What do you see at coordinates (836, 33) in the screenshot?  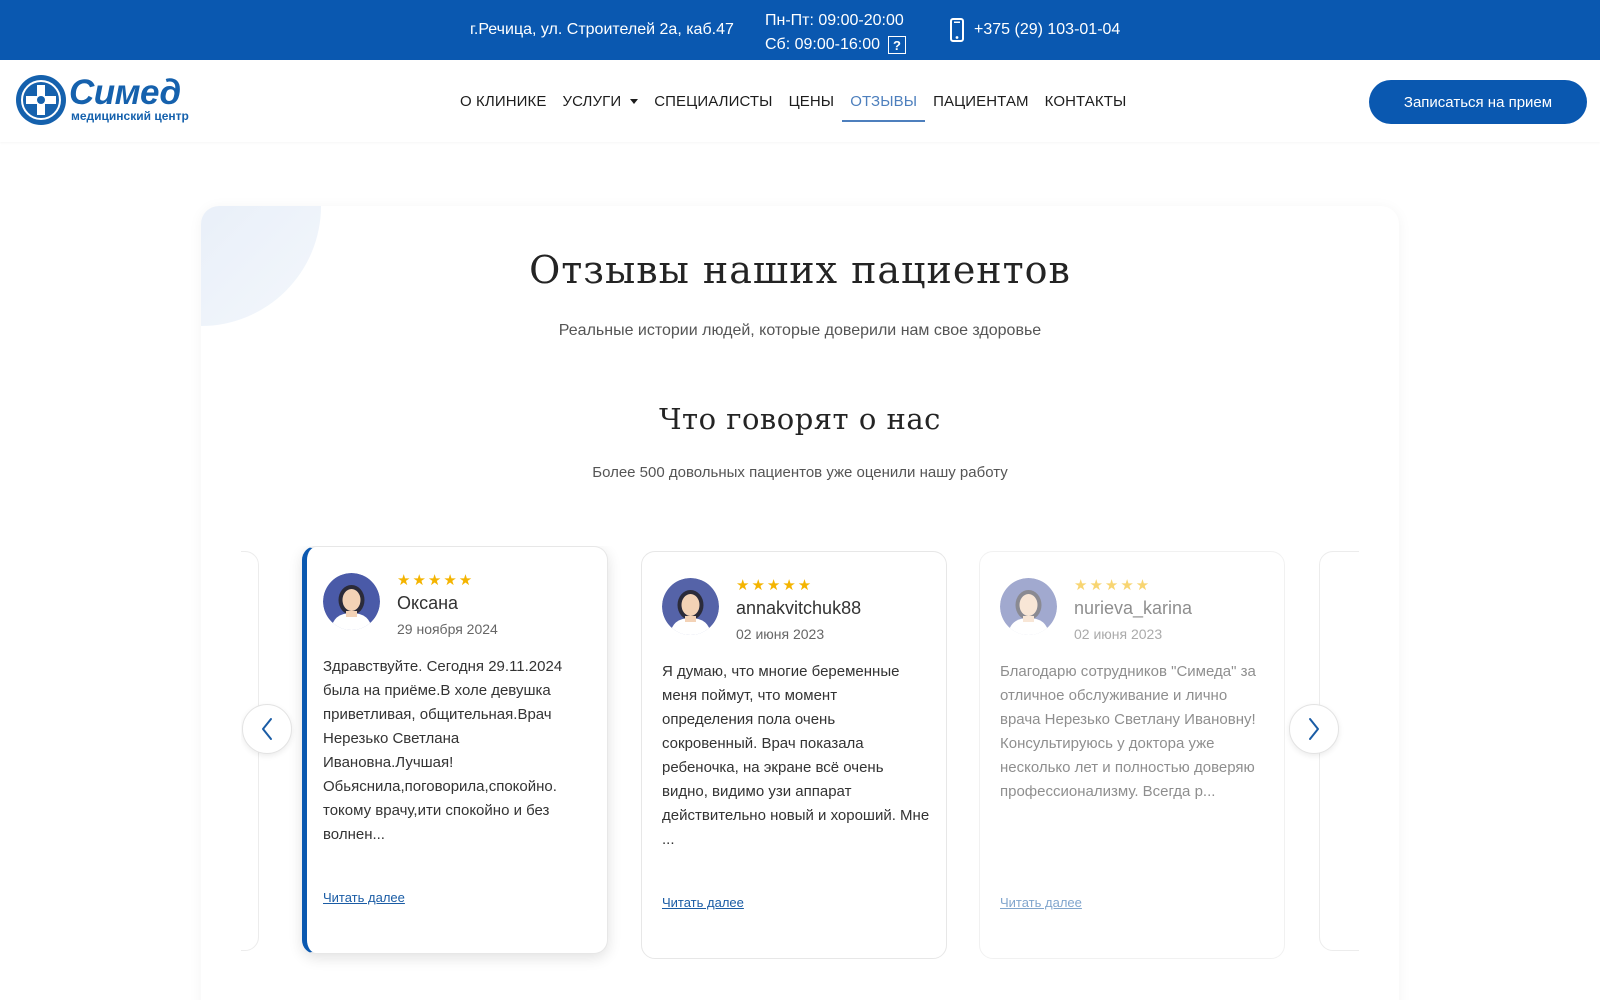 I see `working-hours: Пн-Пт: 09:00-20:00 Сб: 09:00-16:00 ?` at bounding box center [836, 33].